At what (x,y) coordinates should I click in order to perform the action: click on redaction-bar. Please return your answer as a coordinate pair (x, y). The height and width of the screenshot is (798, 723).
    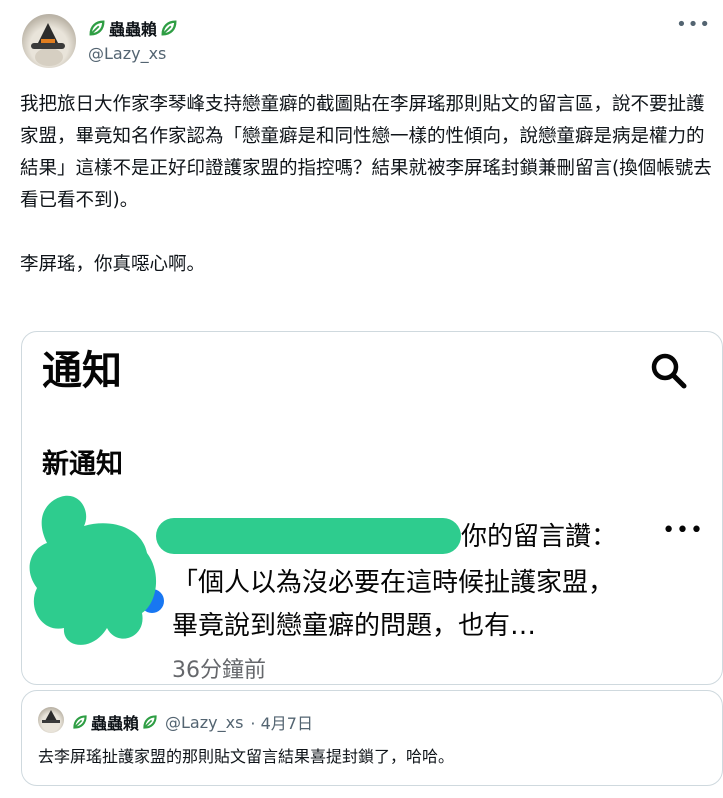
    Looking at the image, I should click on (308, 536).